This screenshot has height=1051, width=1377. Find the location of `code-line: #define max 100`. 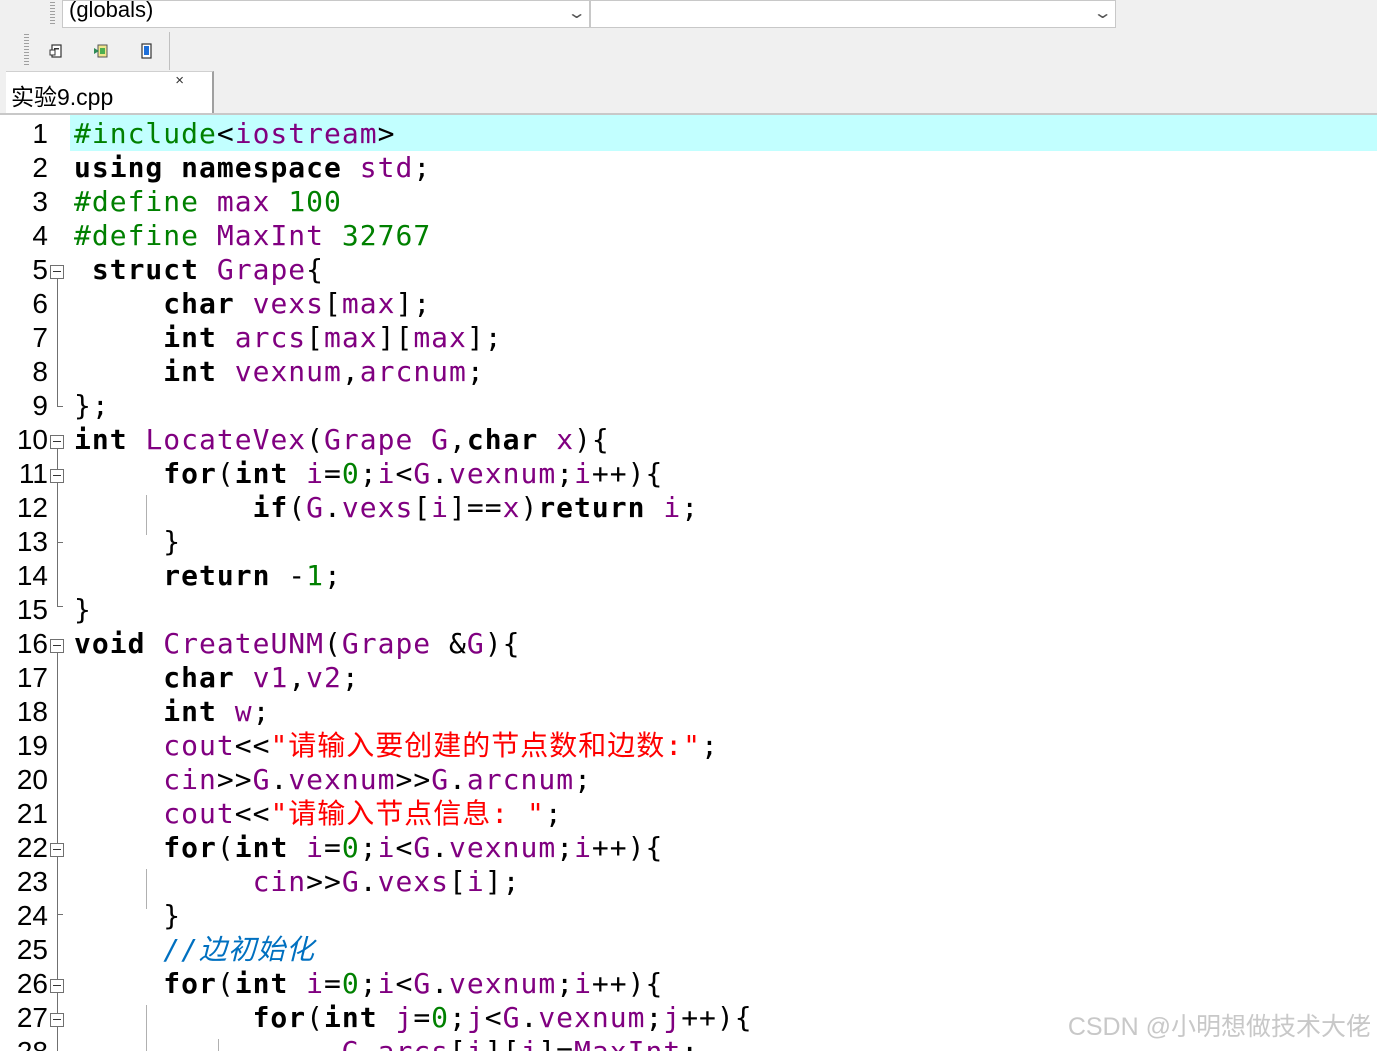

code-line: #define max 100 is located at coordinates (208, 202).